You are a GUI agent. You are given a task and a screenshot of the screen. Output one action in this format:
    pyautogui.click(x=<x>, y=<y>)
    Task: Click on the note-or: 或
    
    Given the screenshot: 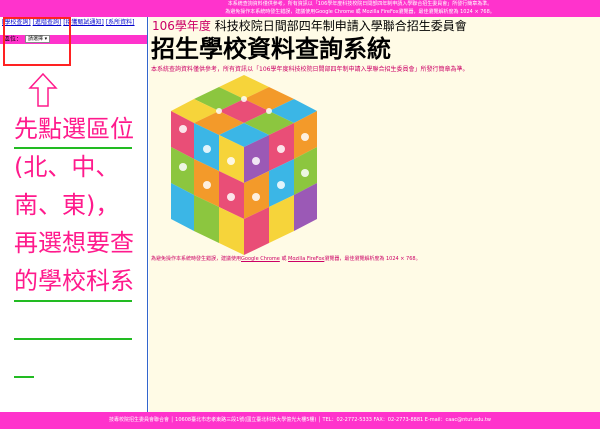 What is the action you would take?
    pyautogui.click(x=284, y=259)
    